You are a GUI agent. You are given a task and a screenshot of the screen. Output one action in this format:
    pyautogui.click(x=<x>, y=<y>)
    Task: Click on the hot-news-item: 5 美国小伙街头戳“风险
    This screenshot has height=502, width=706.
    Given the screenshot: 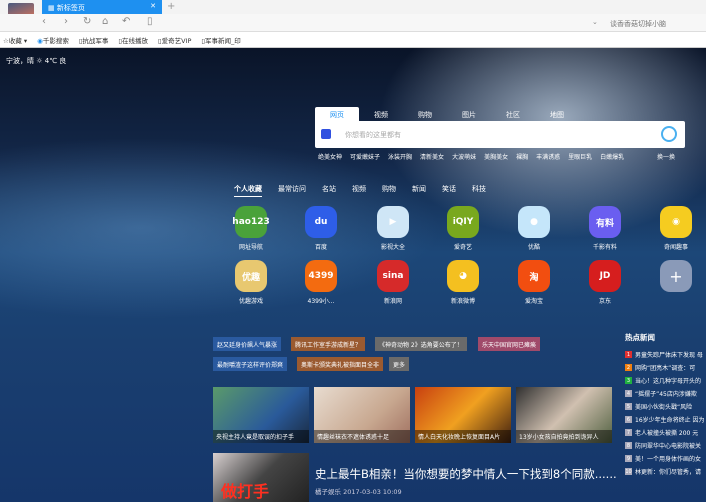 What is the action you would take?
    pyautogui.click(x=665, y=406)
    